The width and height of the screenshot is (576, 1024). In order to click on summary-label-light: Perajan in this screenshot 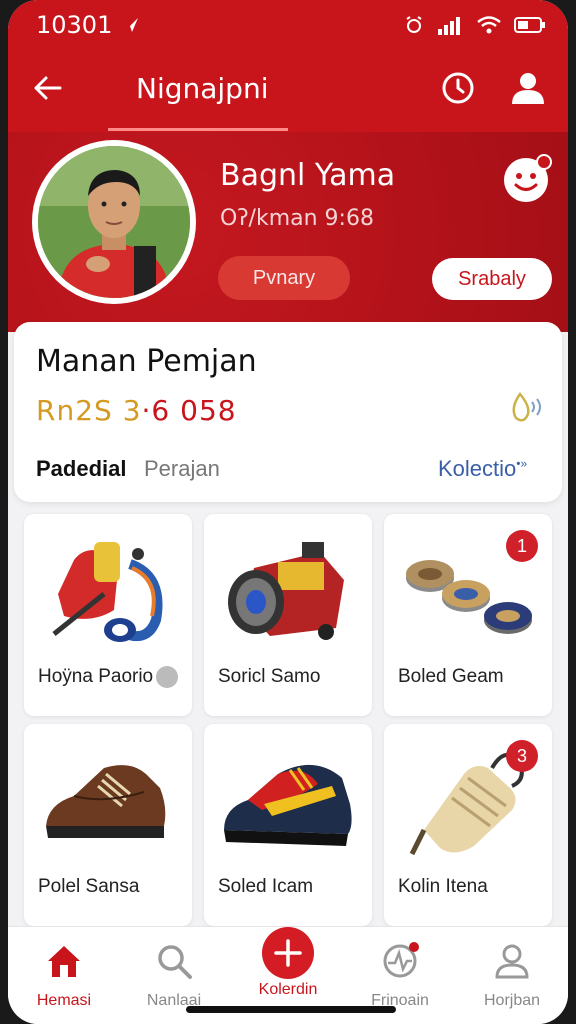, I will do `click(182, 468)`.